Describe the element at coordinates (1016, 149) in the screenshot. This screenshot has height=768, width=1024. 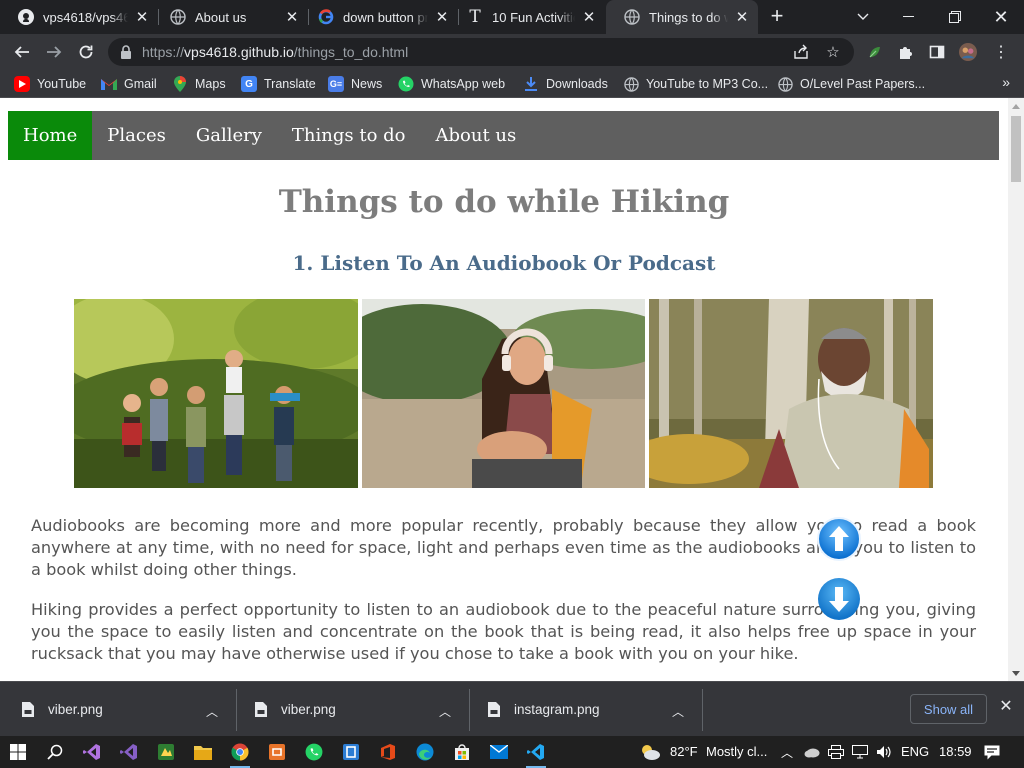
I see `scrollbar-thumb` at that location.